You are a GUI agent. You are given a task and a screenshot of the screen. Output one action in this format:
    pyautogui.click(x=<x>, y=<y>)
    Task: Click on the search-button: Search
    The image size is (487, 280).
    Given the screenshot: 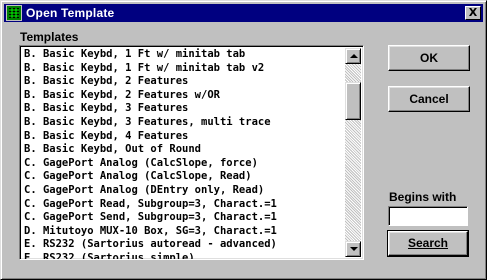 What is the action you would take?
    pyautogui.click(x=428, y=243)
    